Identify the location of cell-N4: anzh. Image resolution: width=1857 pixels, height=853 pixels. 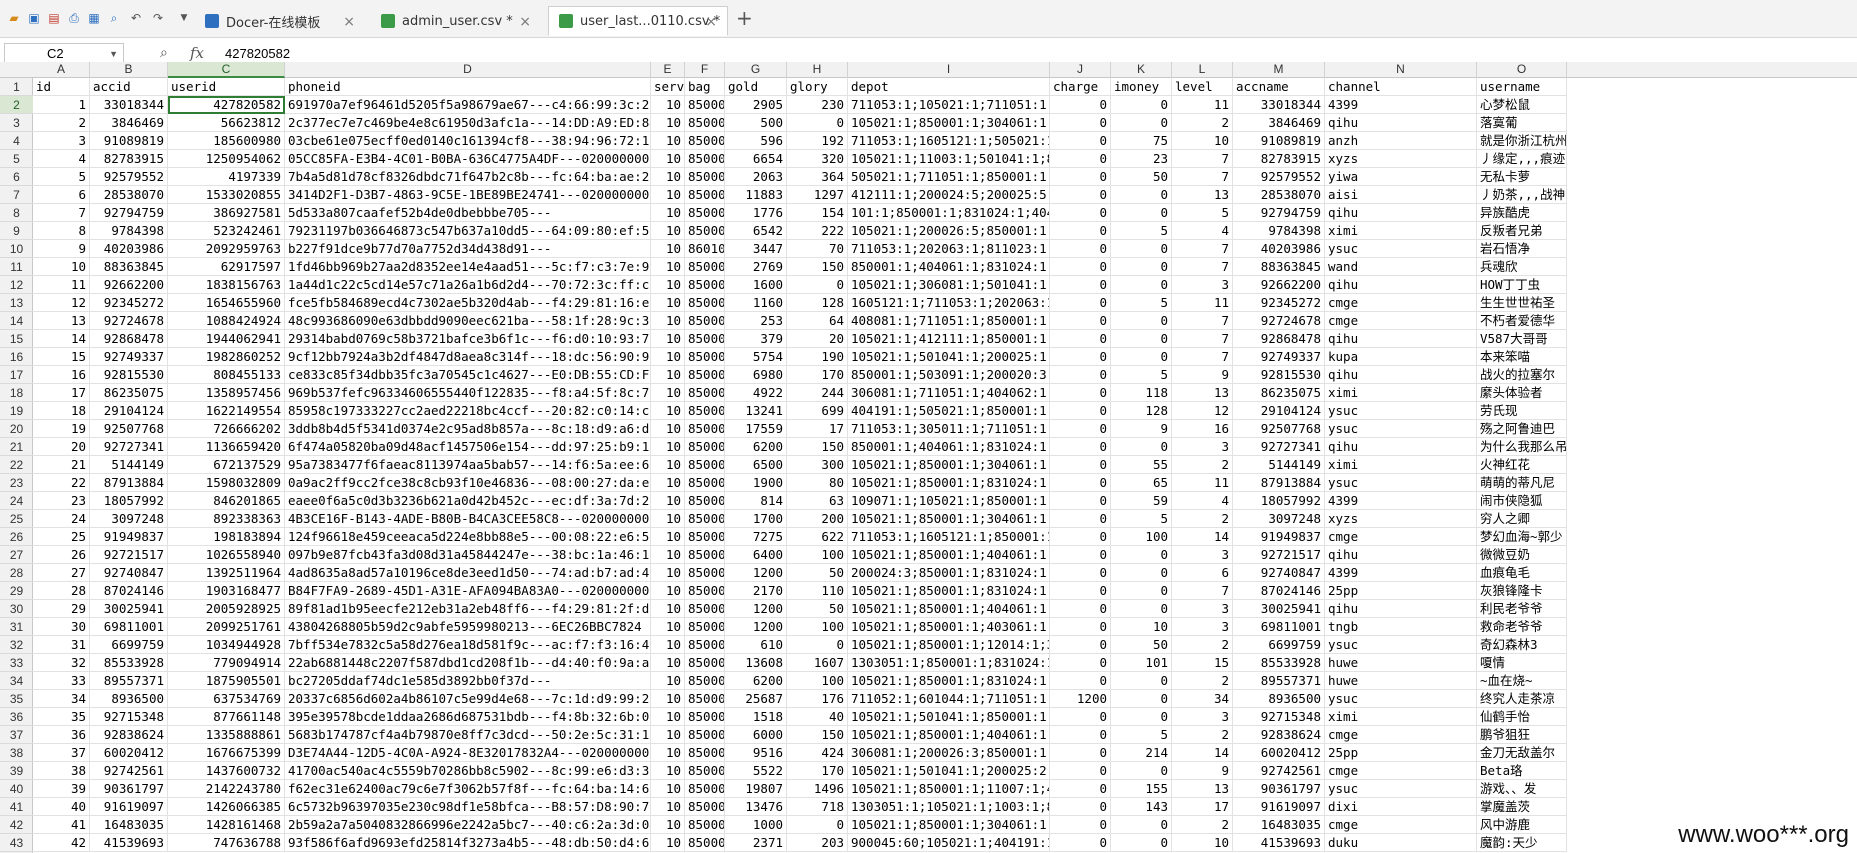
(1401, 141).